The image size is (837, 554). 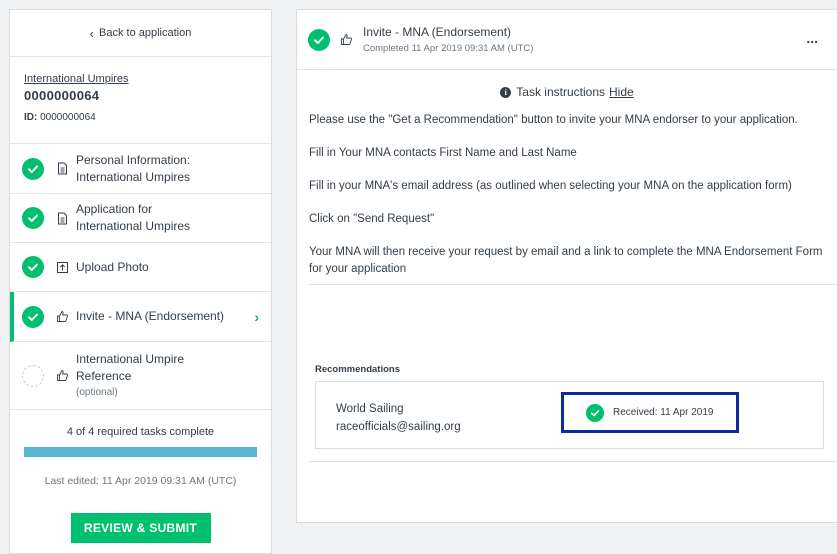 What do you see at coordinates (60, 117) in the screenshot?
I see `application-id: ID: 0000000064` at bounding box center [60, 117].